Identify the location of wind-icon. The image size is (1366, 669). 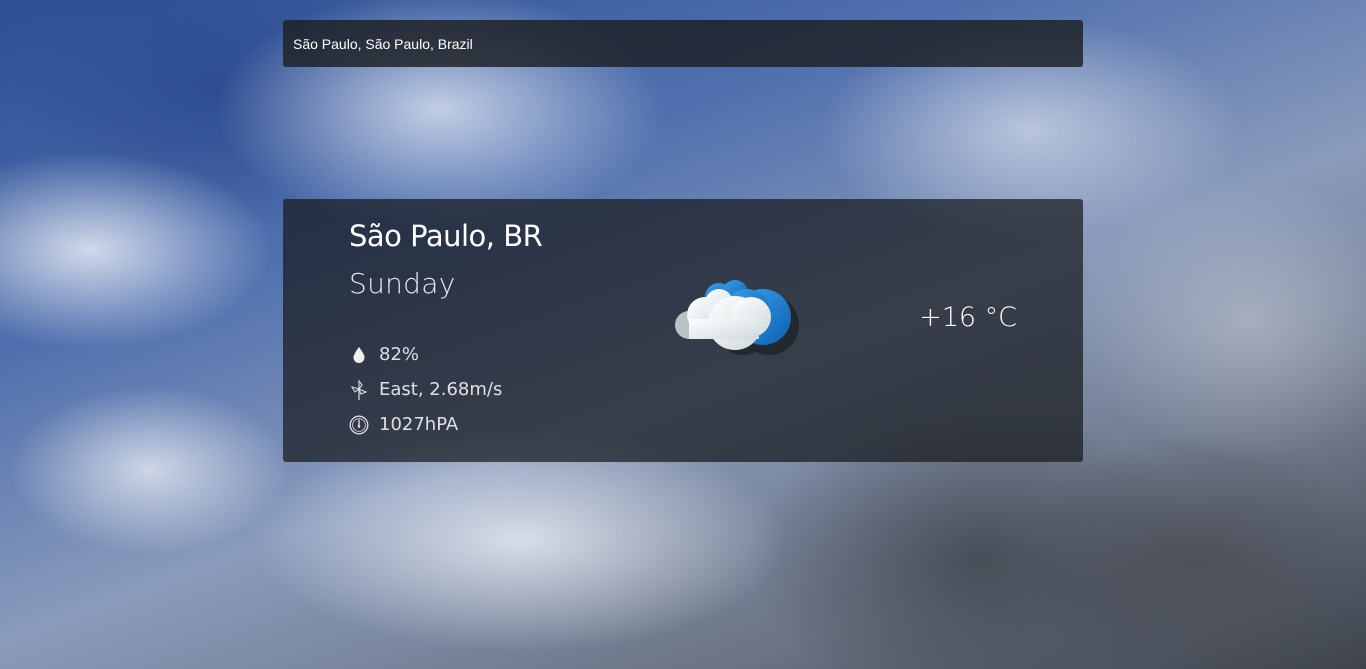
(359, 389).